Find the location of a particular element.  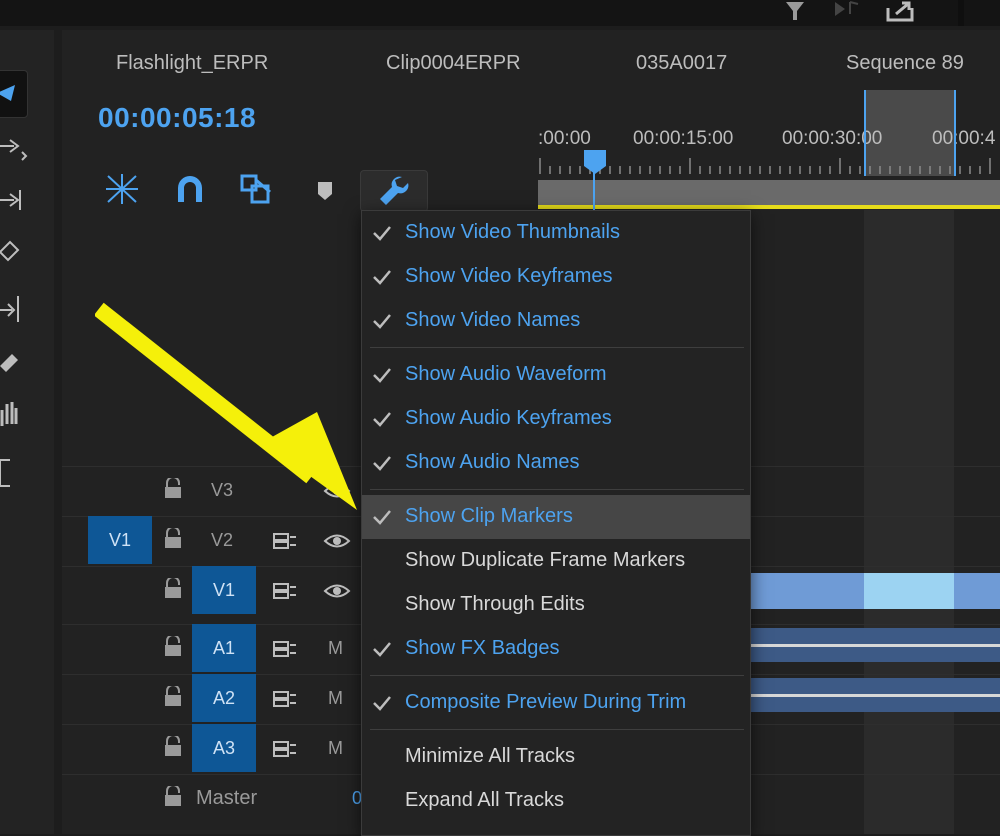

in-point-line is located at coordinates (865, 133).